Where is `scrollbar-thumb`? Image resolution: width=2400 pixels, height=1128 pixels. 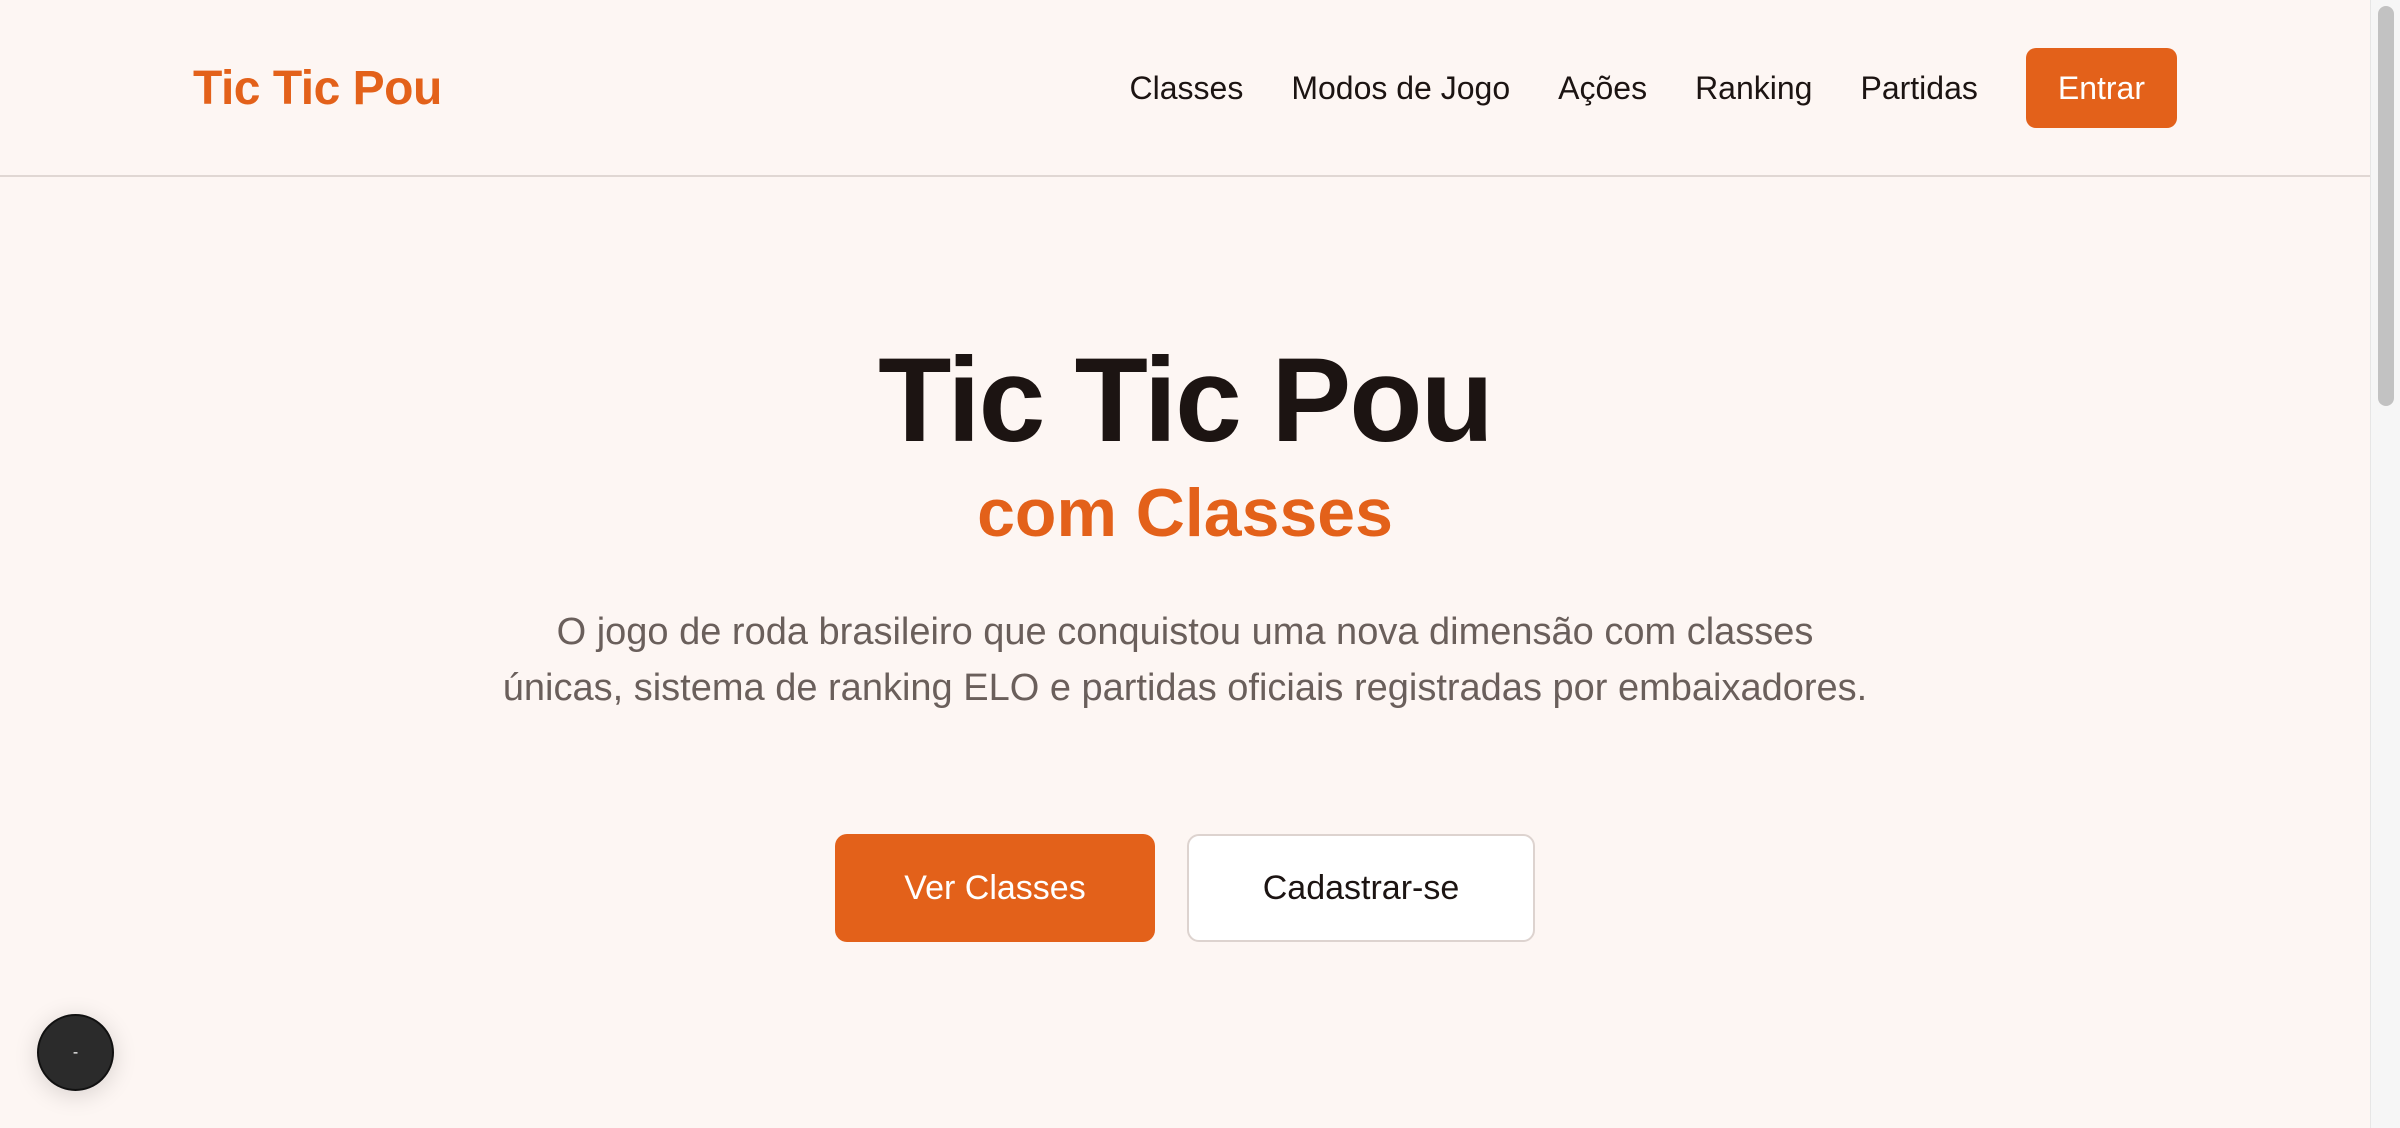 scrollbar-thumb is located at coordinates (2386, 206).